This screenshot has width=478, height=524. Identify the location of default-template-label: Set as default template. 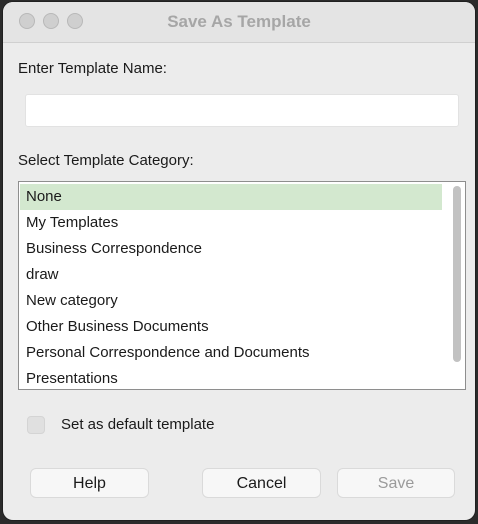
(137, 424).